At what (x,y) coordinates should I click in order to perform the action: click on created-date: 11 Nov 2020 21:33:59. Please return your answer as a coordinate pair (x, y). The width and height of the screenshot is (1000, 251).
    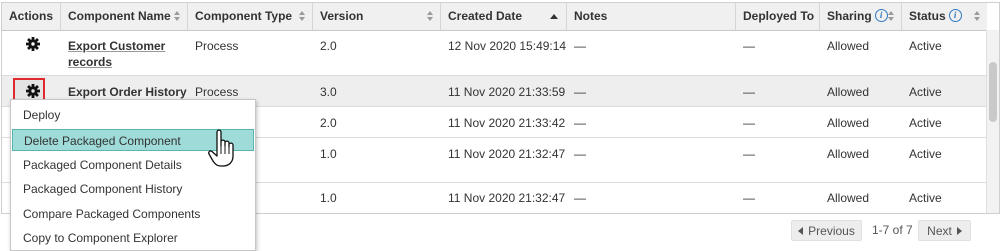
    Looking at the image, I should click on (507, 92).